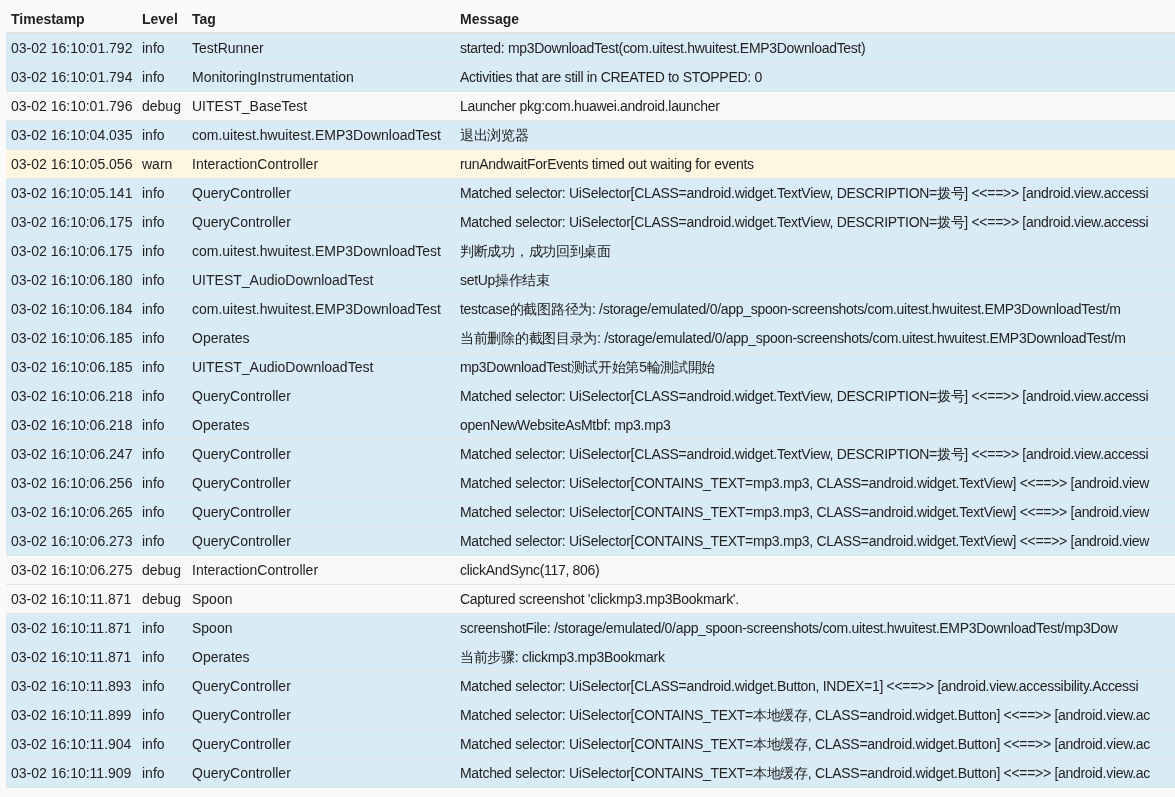 The height and width of the screenshot is (797, 1175). I want to click on table-cell-text: 03-02 16:10:06.175, so click(72, 222).